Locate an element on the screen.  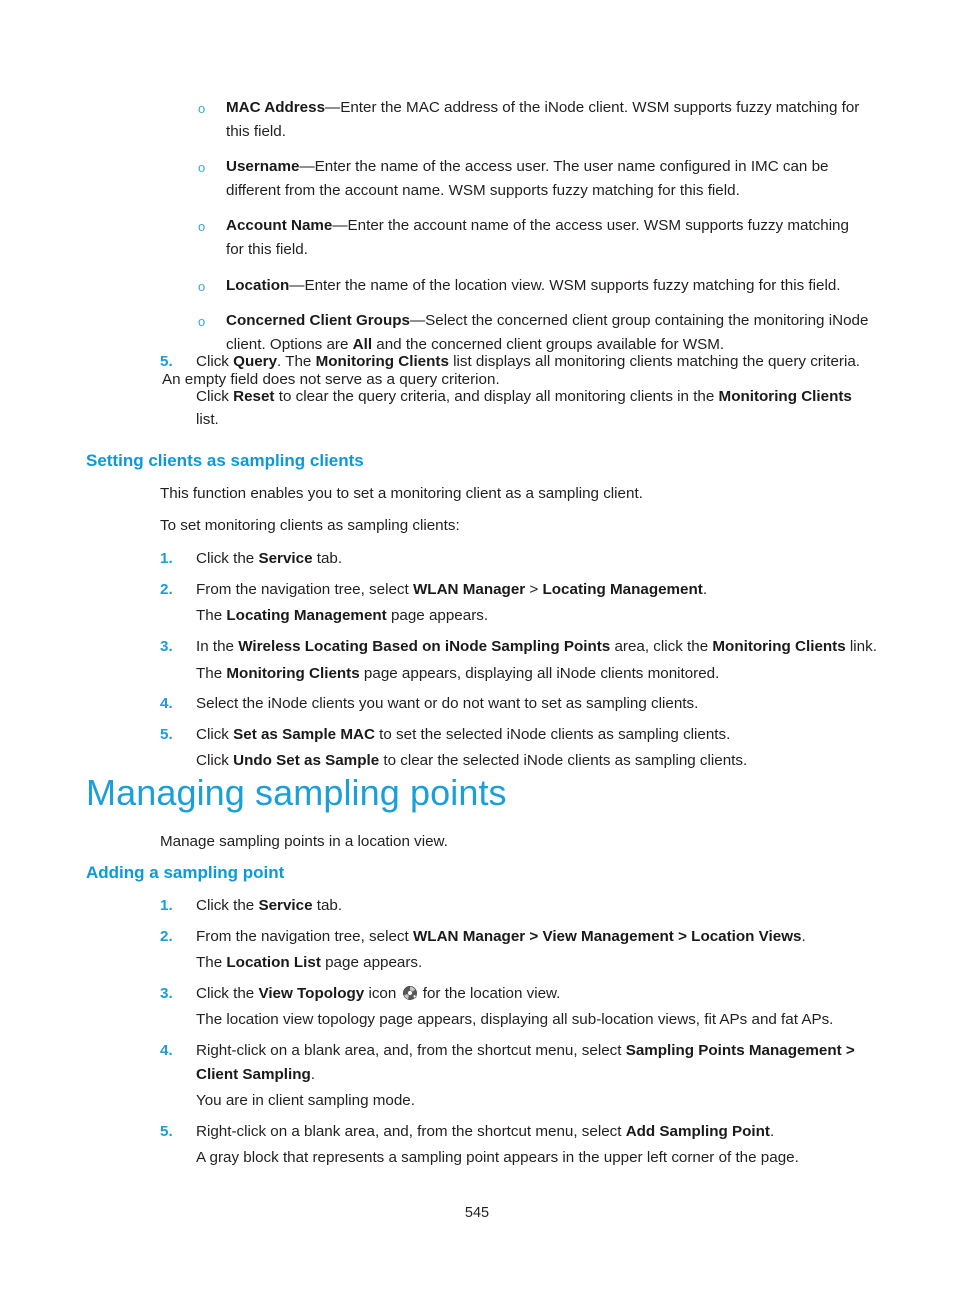
reset-button-ref: Reset is located at coordinates (254, 396).